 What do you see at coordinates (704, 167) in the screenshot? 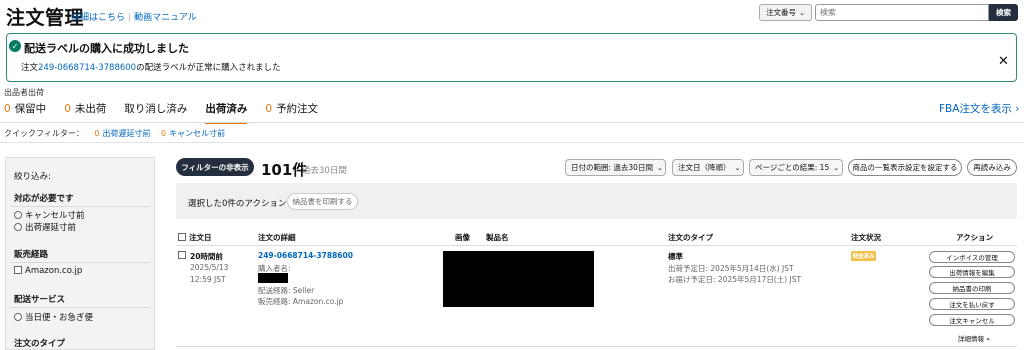
I see `sort-label: 注文日（降順）` at bounding box center [704, 167].